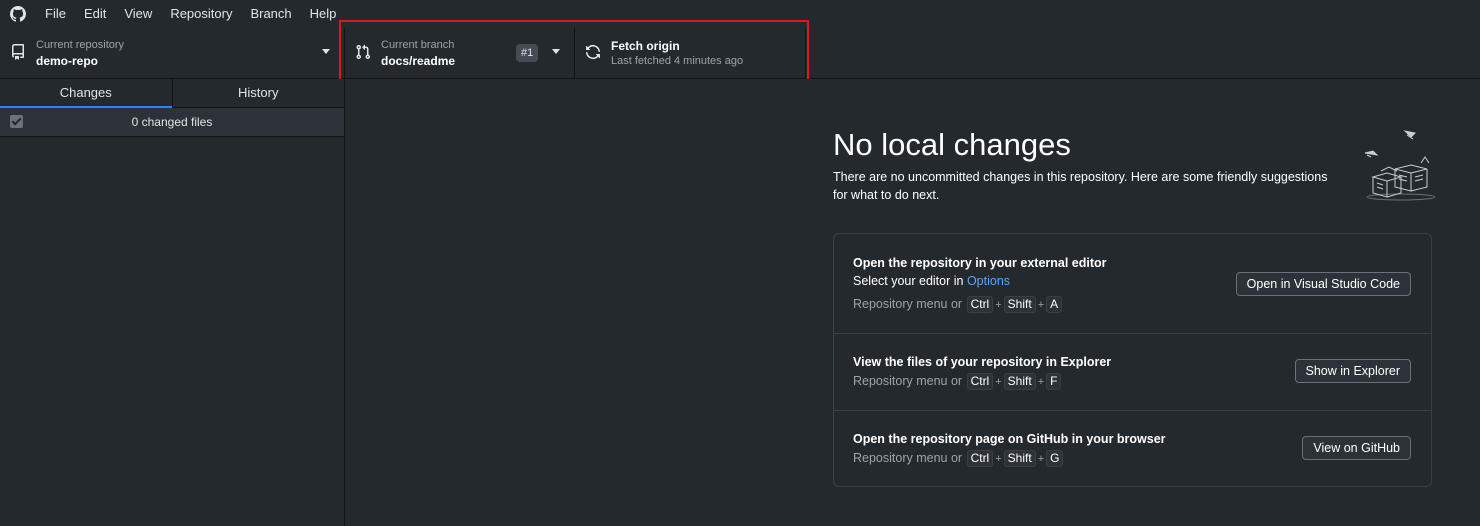  I want to click on menu-view: View, so click(138, 14).